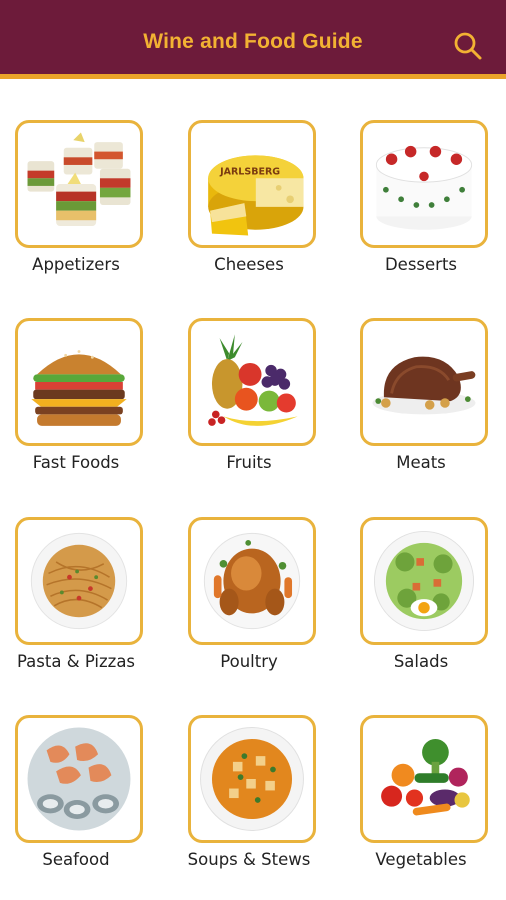 The width and height of the screenshot is (506, 900). I want to click on salad-image, so click(424, 581).